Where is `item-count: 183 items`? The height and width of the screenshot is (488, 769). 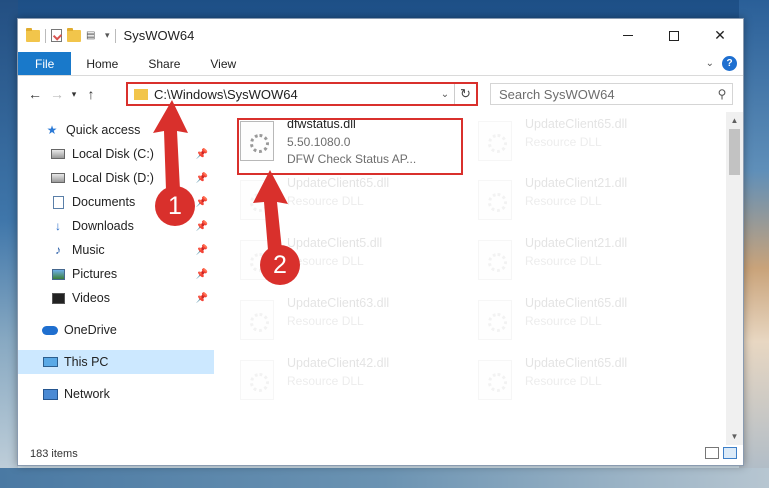 item-count: 183 items is located at coordinates (54, 454).